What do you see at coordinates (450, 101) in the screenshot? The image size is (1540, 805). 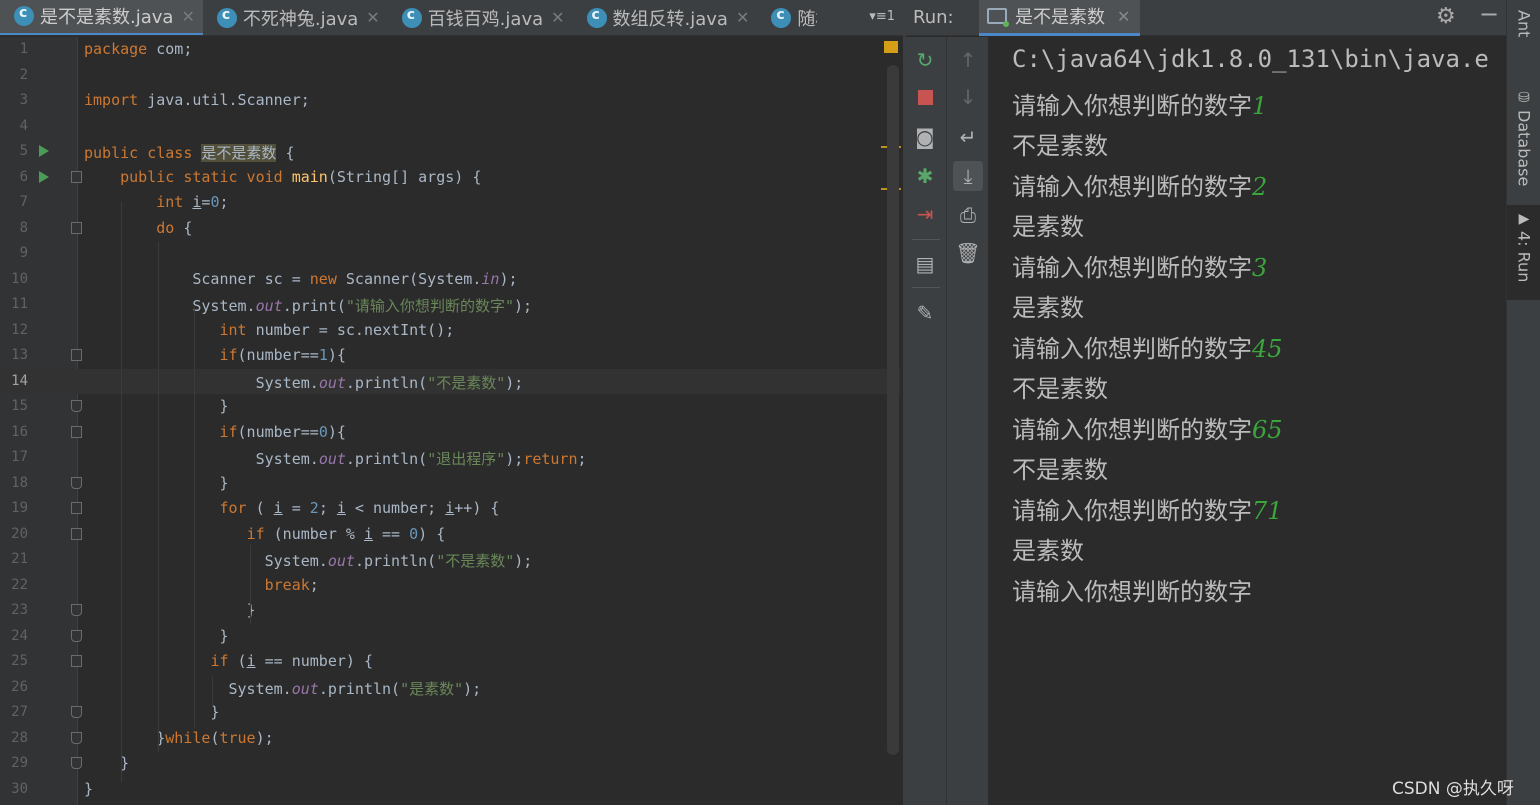 I see `code-line: 3 import java.util.Scanner;` at bounding box center [450, 101].